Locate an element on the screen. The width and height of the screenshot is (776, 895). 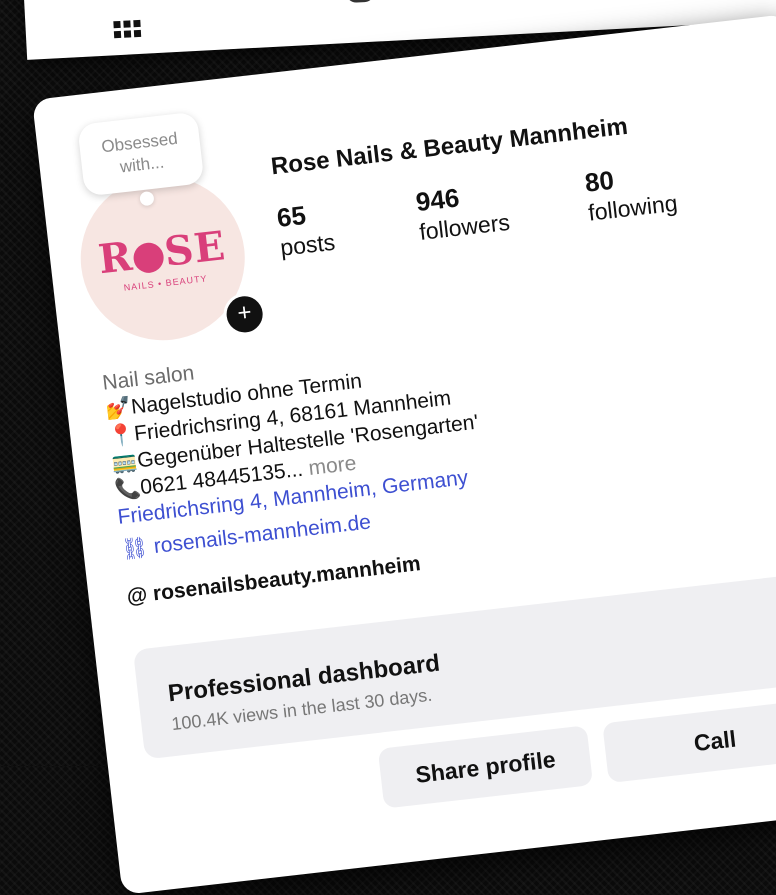
call-button: Call is located at coordinates (689, 741).